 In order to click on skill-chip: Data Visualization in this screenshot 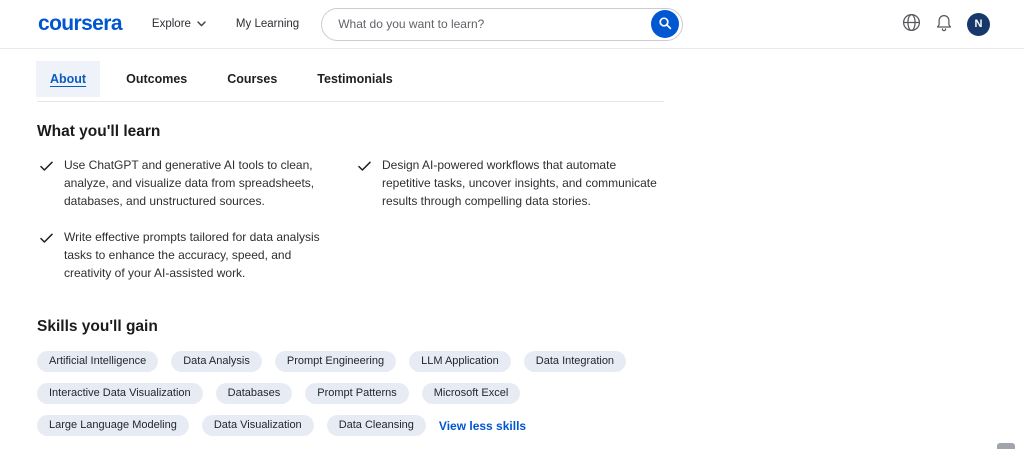, I will do `click(257, 425)`.